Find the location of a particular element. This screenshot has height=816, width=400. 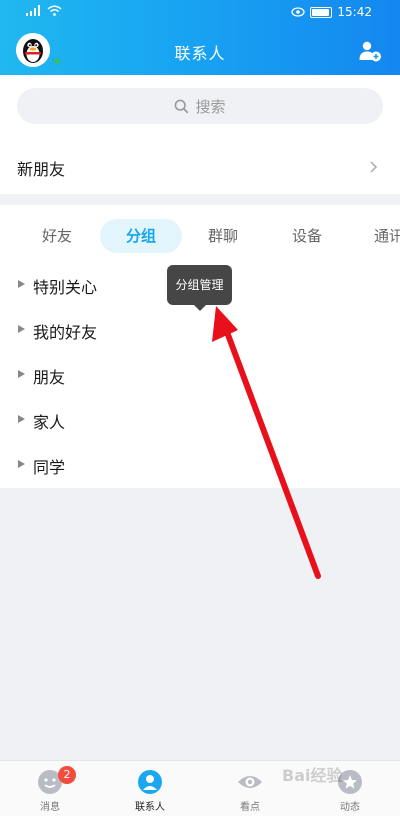

watermark: Bai经验 is located at coordinates (312, 775).